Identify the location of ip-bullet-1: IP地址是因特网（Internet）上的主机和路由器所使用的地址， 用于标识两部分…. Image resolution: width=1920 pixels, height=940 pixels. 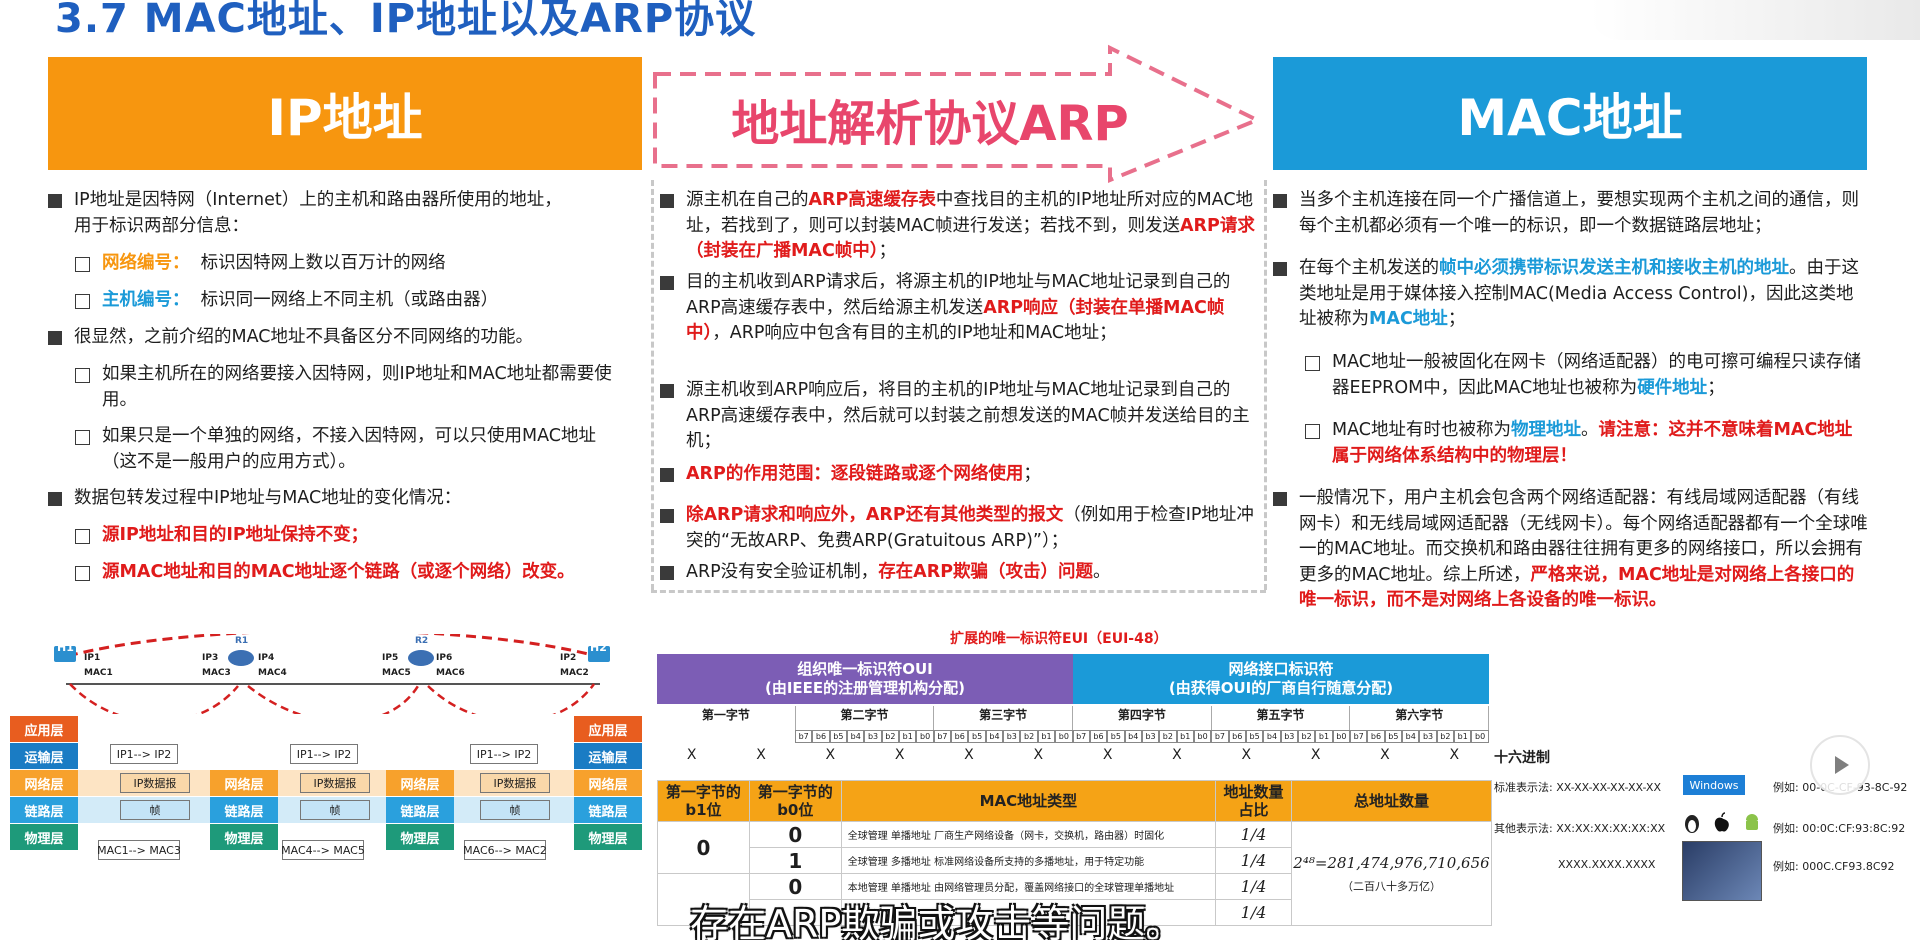
(343, 213).